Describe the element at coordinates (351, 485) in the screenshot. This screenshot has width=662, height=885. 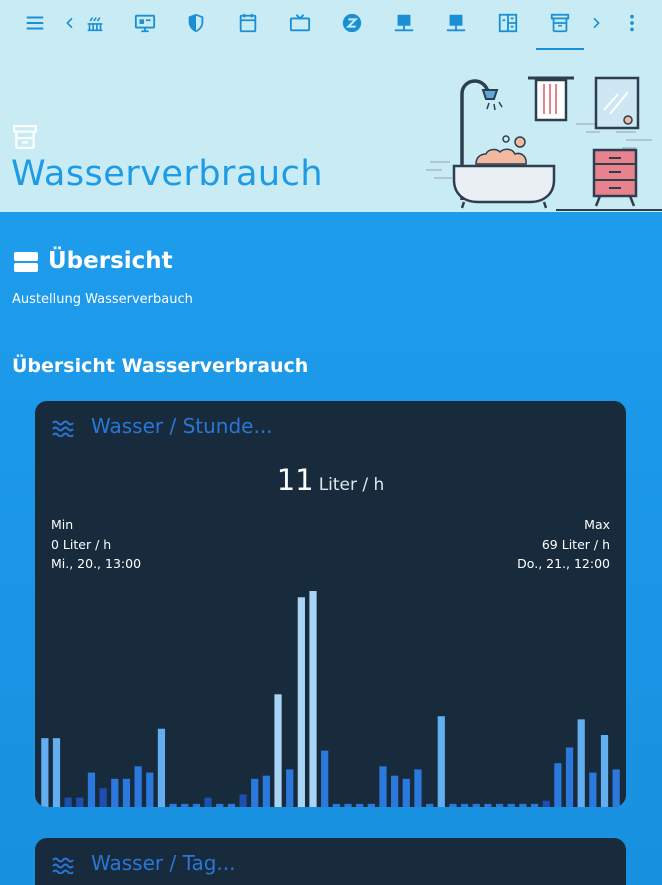
I see `current-value-unit: Liter / h` at that location.